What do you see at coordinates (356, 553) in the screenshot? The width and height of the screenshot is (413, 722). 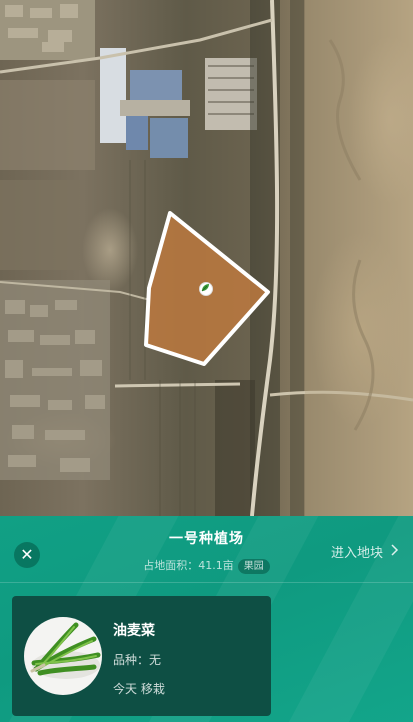 I see `enter-field-label: 进入地块` at bounding box center [356, 553].